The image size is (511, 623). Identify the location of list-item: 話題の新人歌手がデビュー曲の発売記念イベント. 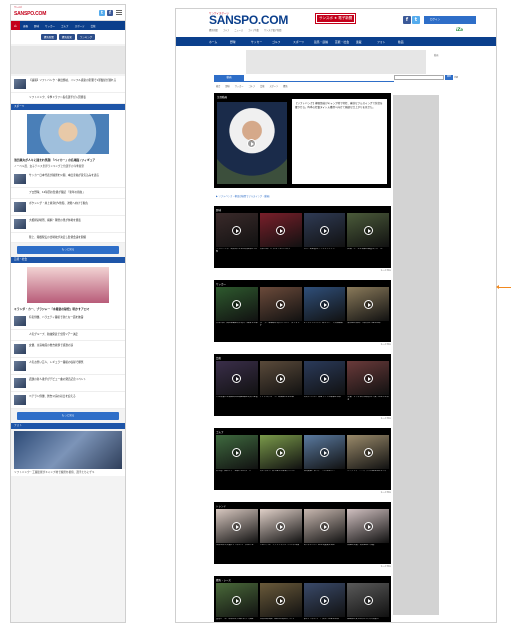
(68, 383).